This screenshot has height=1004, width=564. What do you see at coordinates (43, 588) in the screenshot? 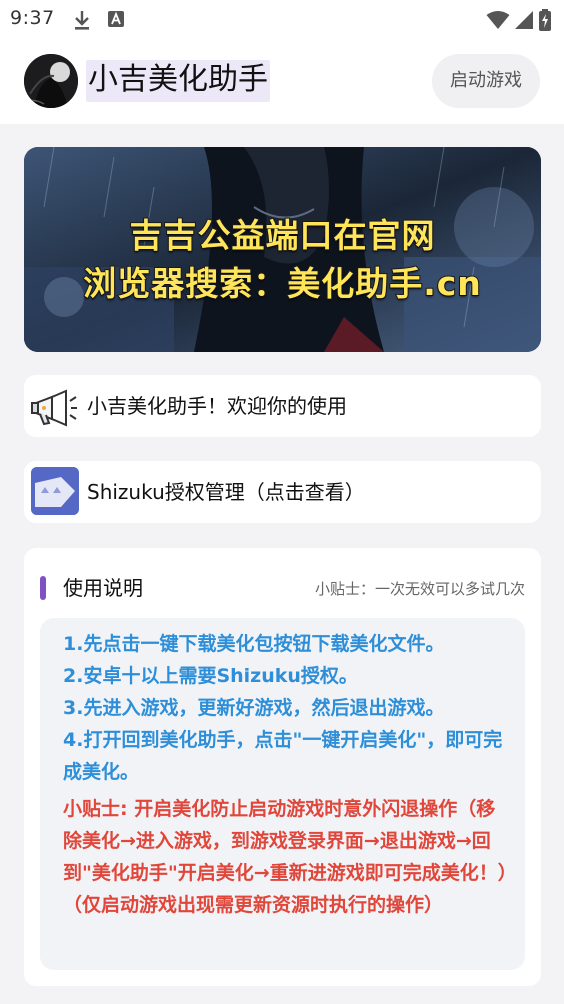
I see `section-accent-bar` at bounding box center [43, 588].